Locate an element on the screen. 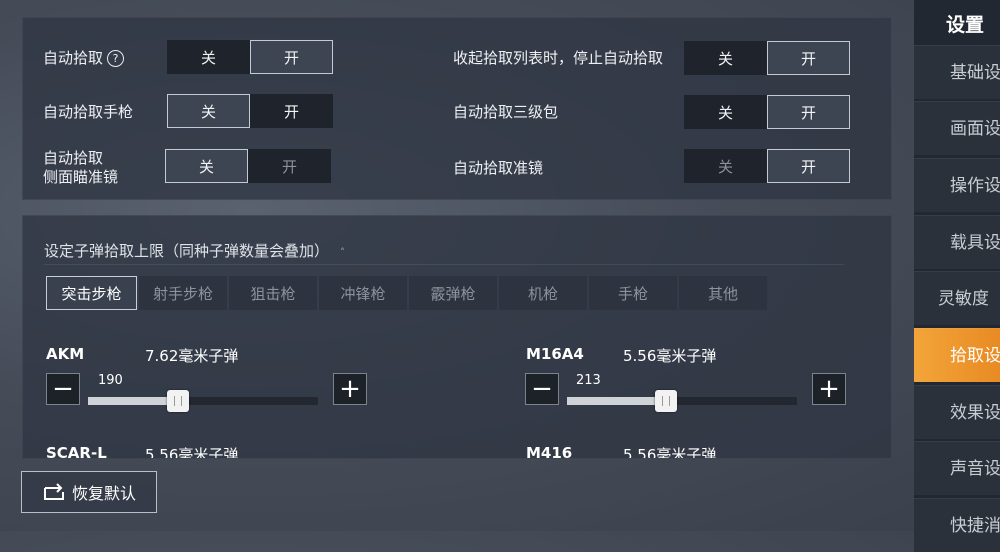 The image size is (1000, 552). tab-marksman-rifle: 射手步枪 is located at coordinates (183, 293).